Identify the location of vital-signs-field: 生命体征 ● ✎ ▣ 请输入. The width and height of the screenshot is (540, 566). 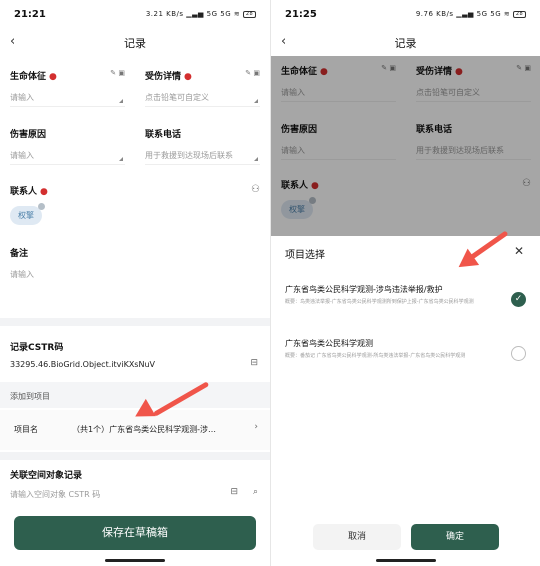
(67, 88).